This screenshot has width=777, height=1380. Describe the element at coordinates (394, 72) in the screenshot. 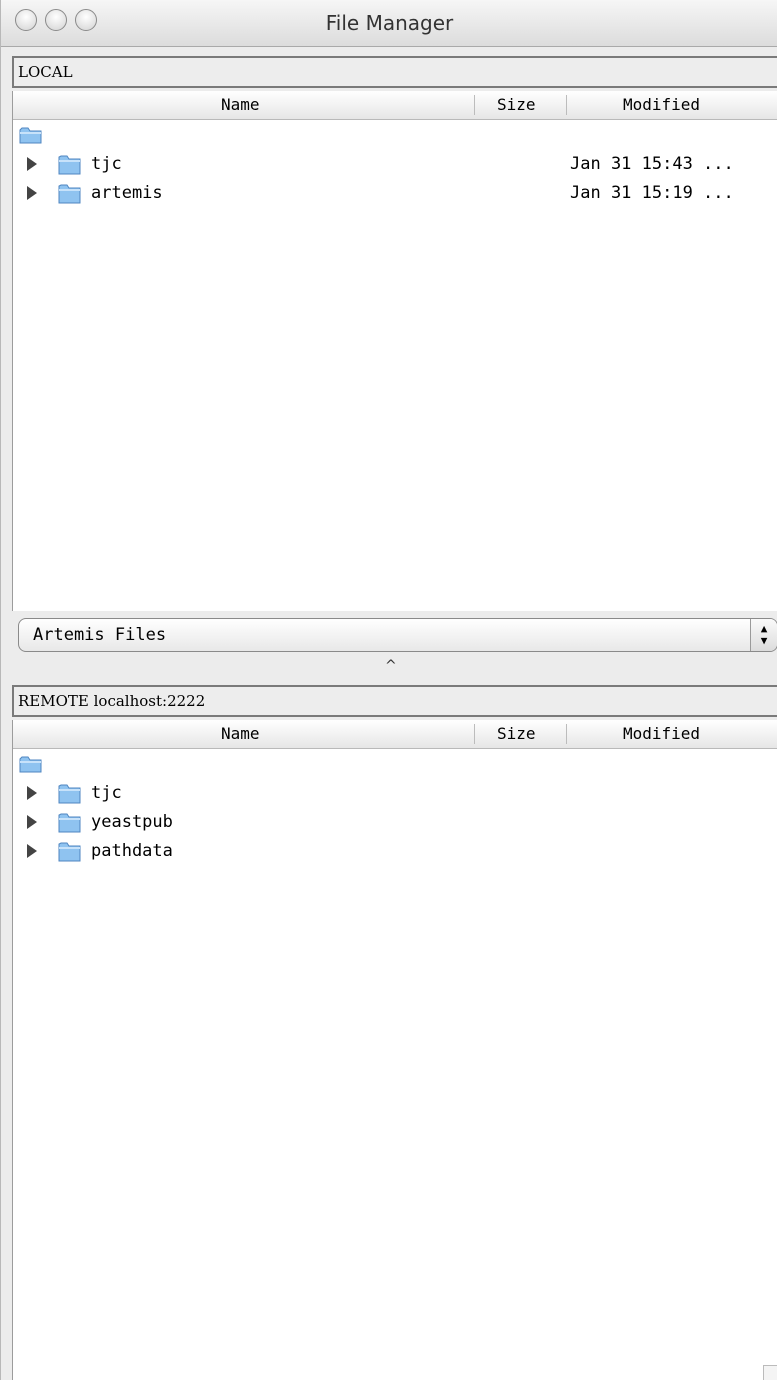

I see `local-path-field: LOCAL` at that location.